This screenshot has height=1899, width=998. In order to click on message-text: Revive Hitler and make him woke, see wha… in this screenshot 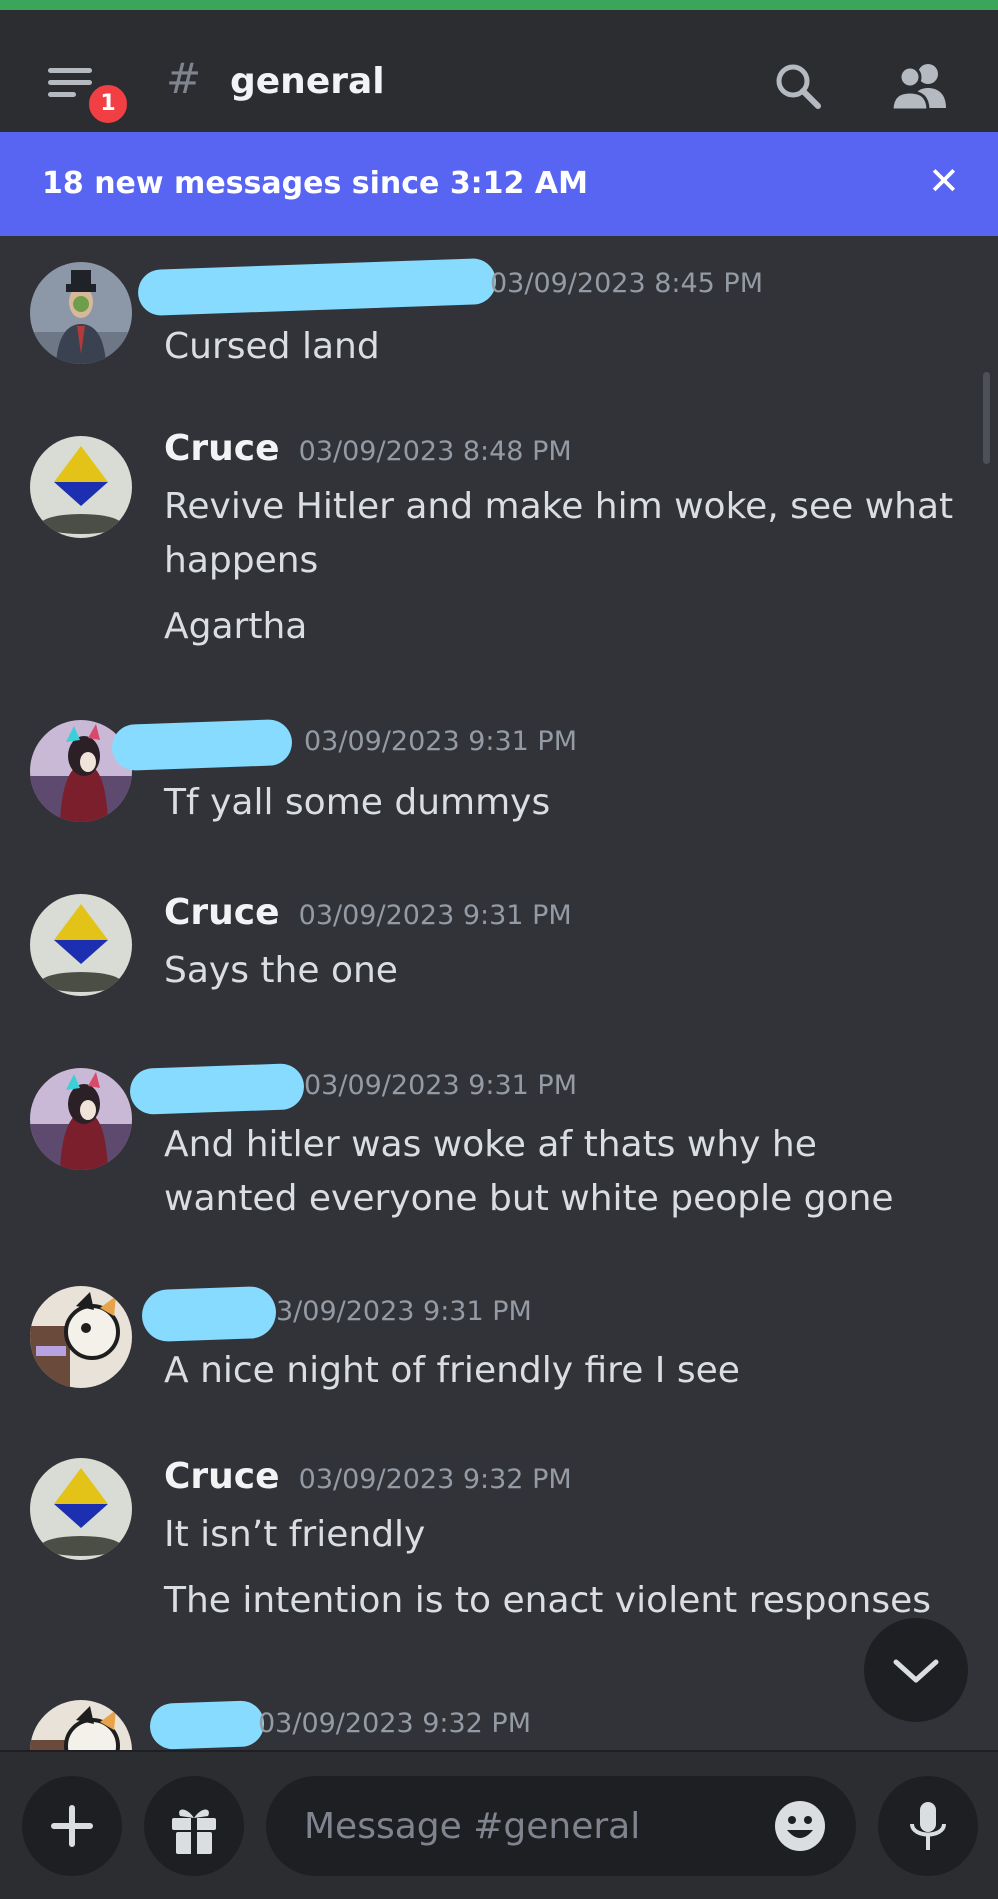, I will do `click(559, 533)`.